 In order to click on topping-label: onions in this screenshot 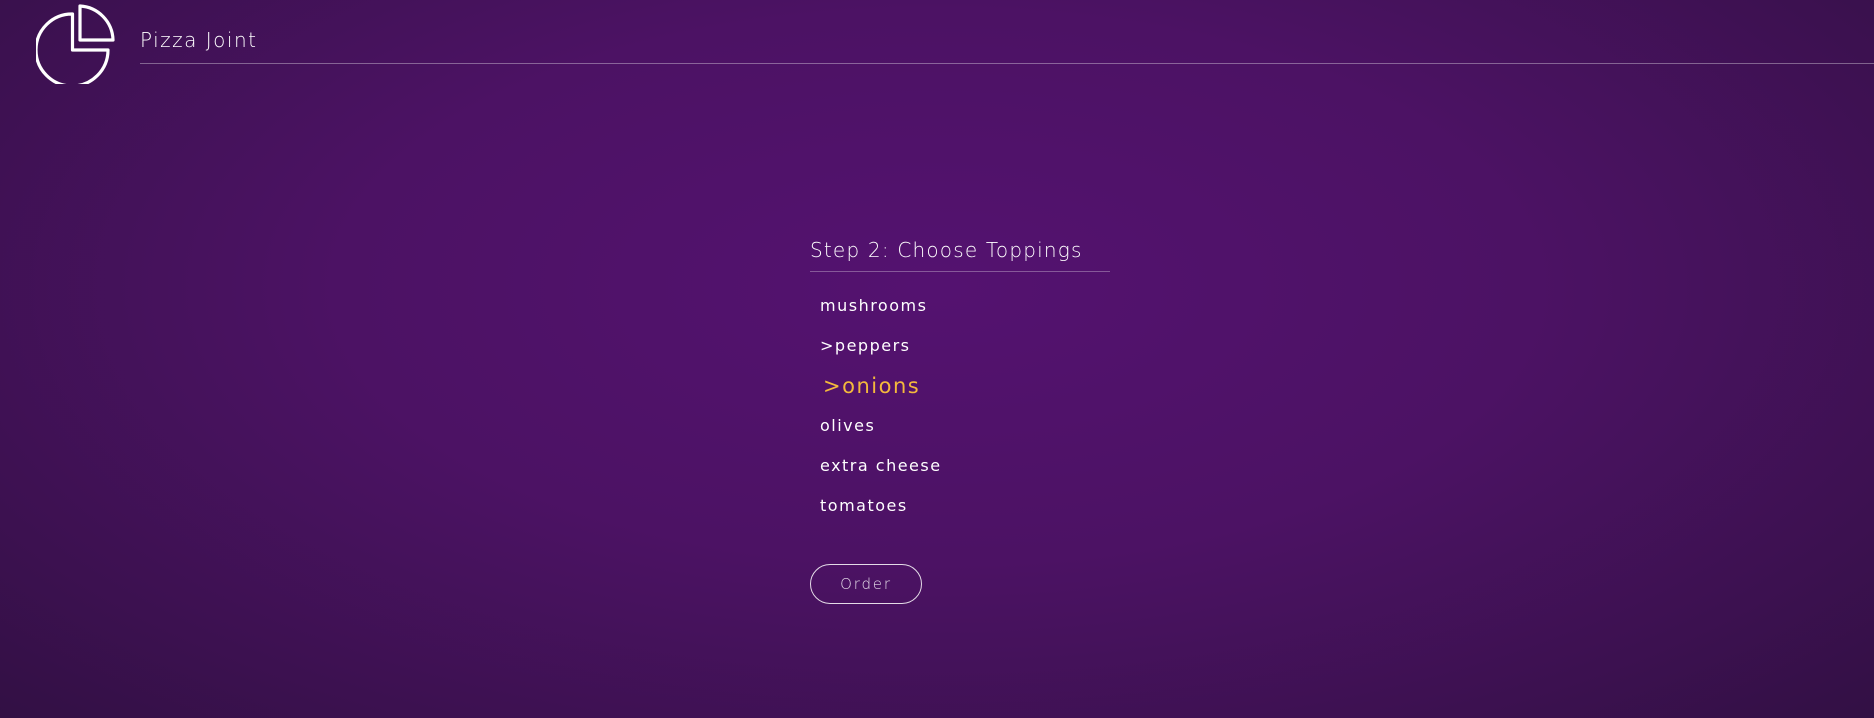, I will do `click(881, 386)`.